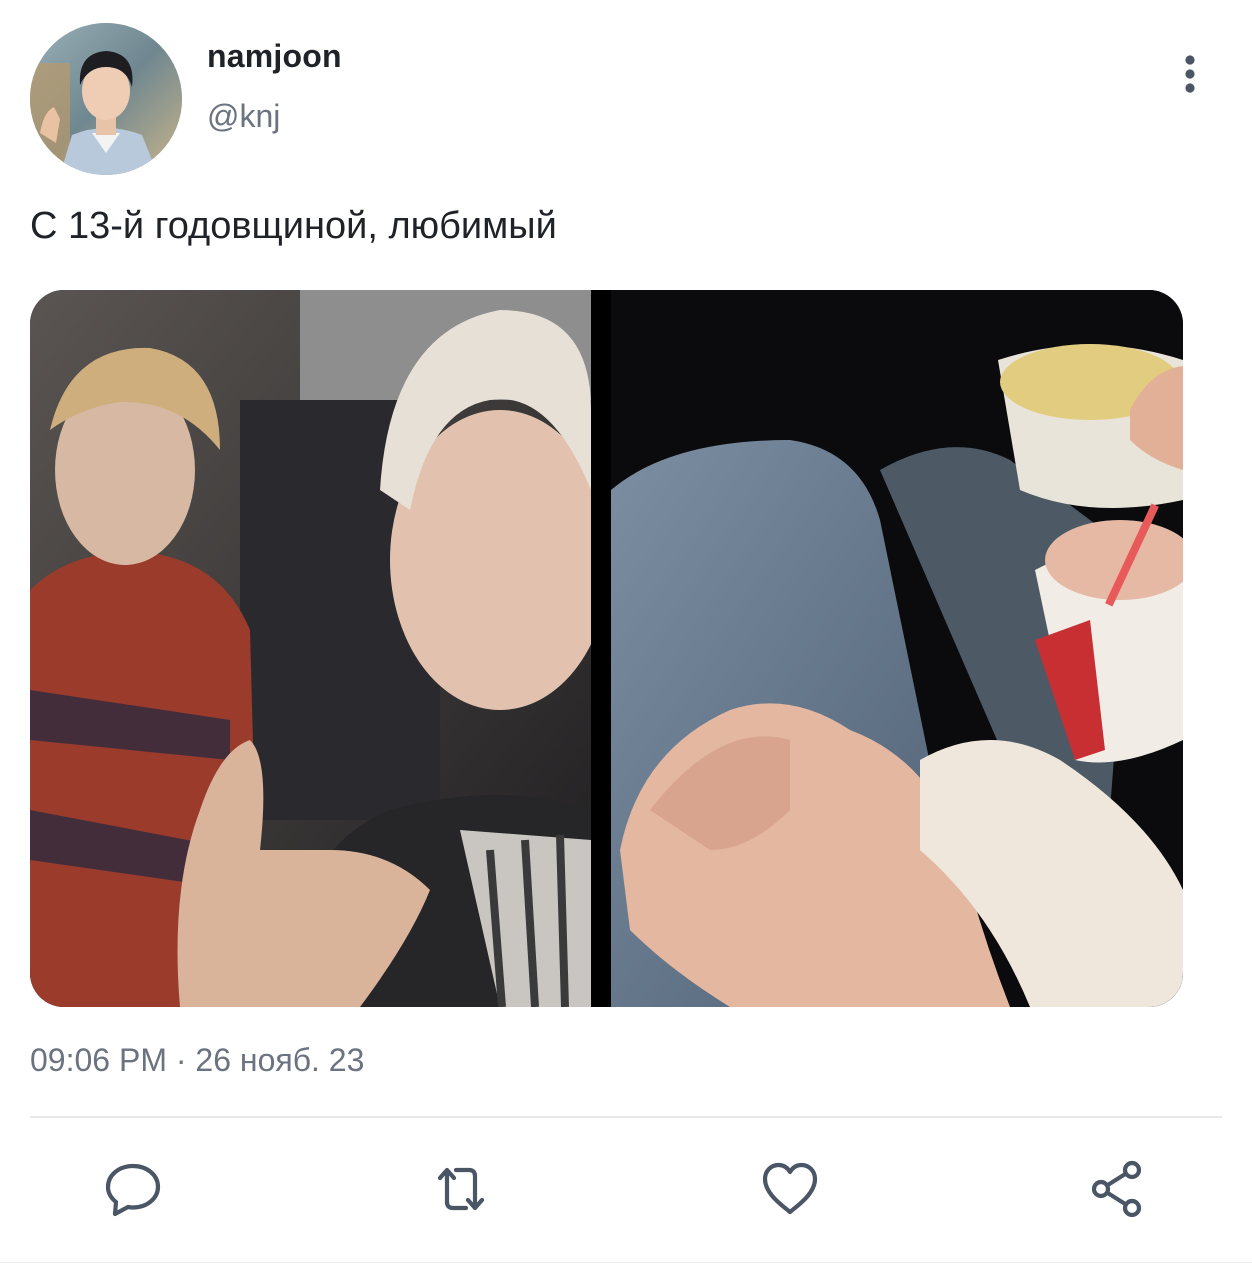 The image size is (1252, 1280). What do you see at coordinates (243, 116) in the screenshot?
I see `username-handle: @knj` at bounding box center [243, 116].